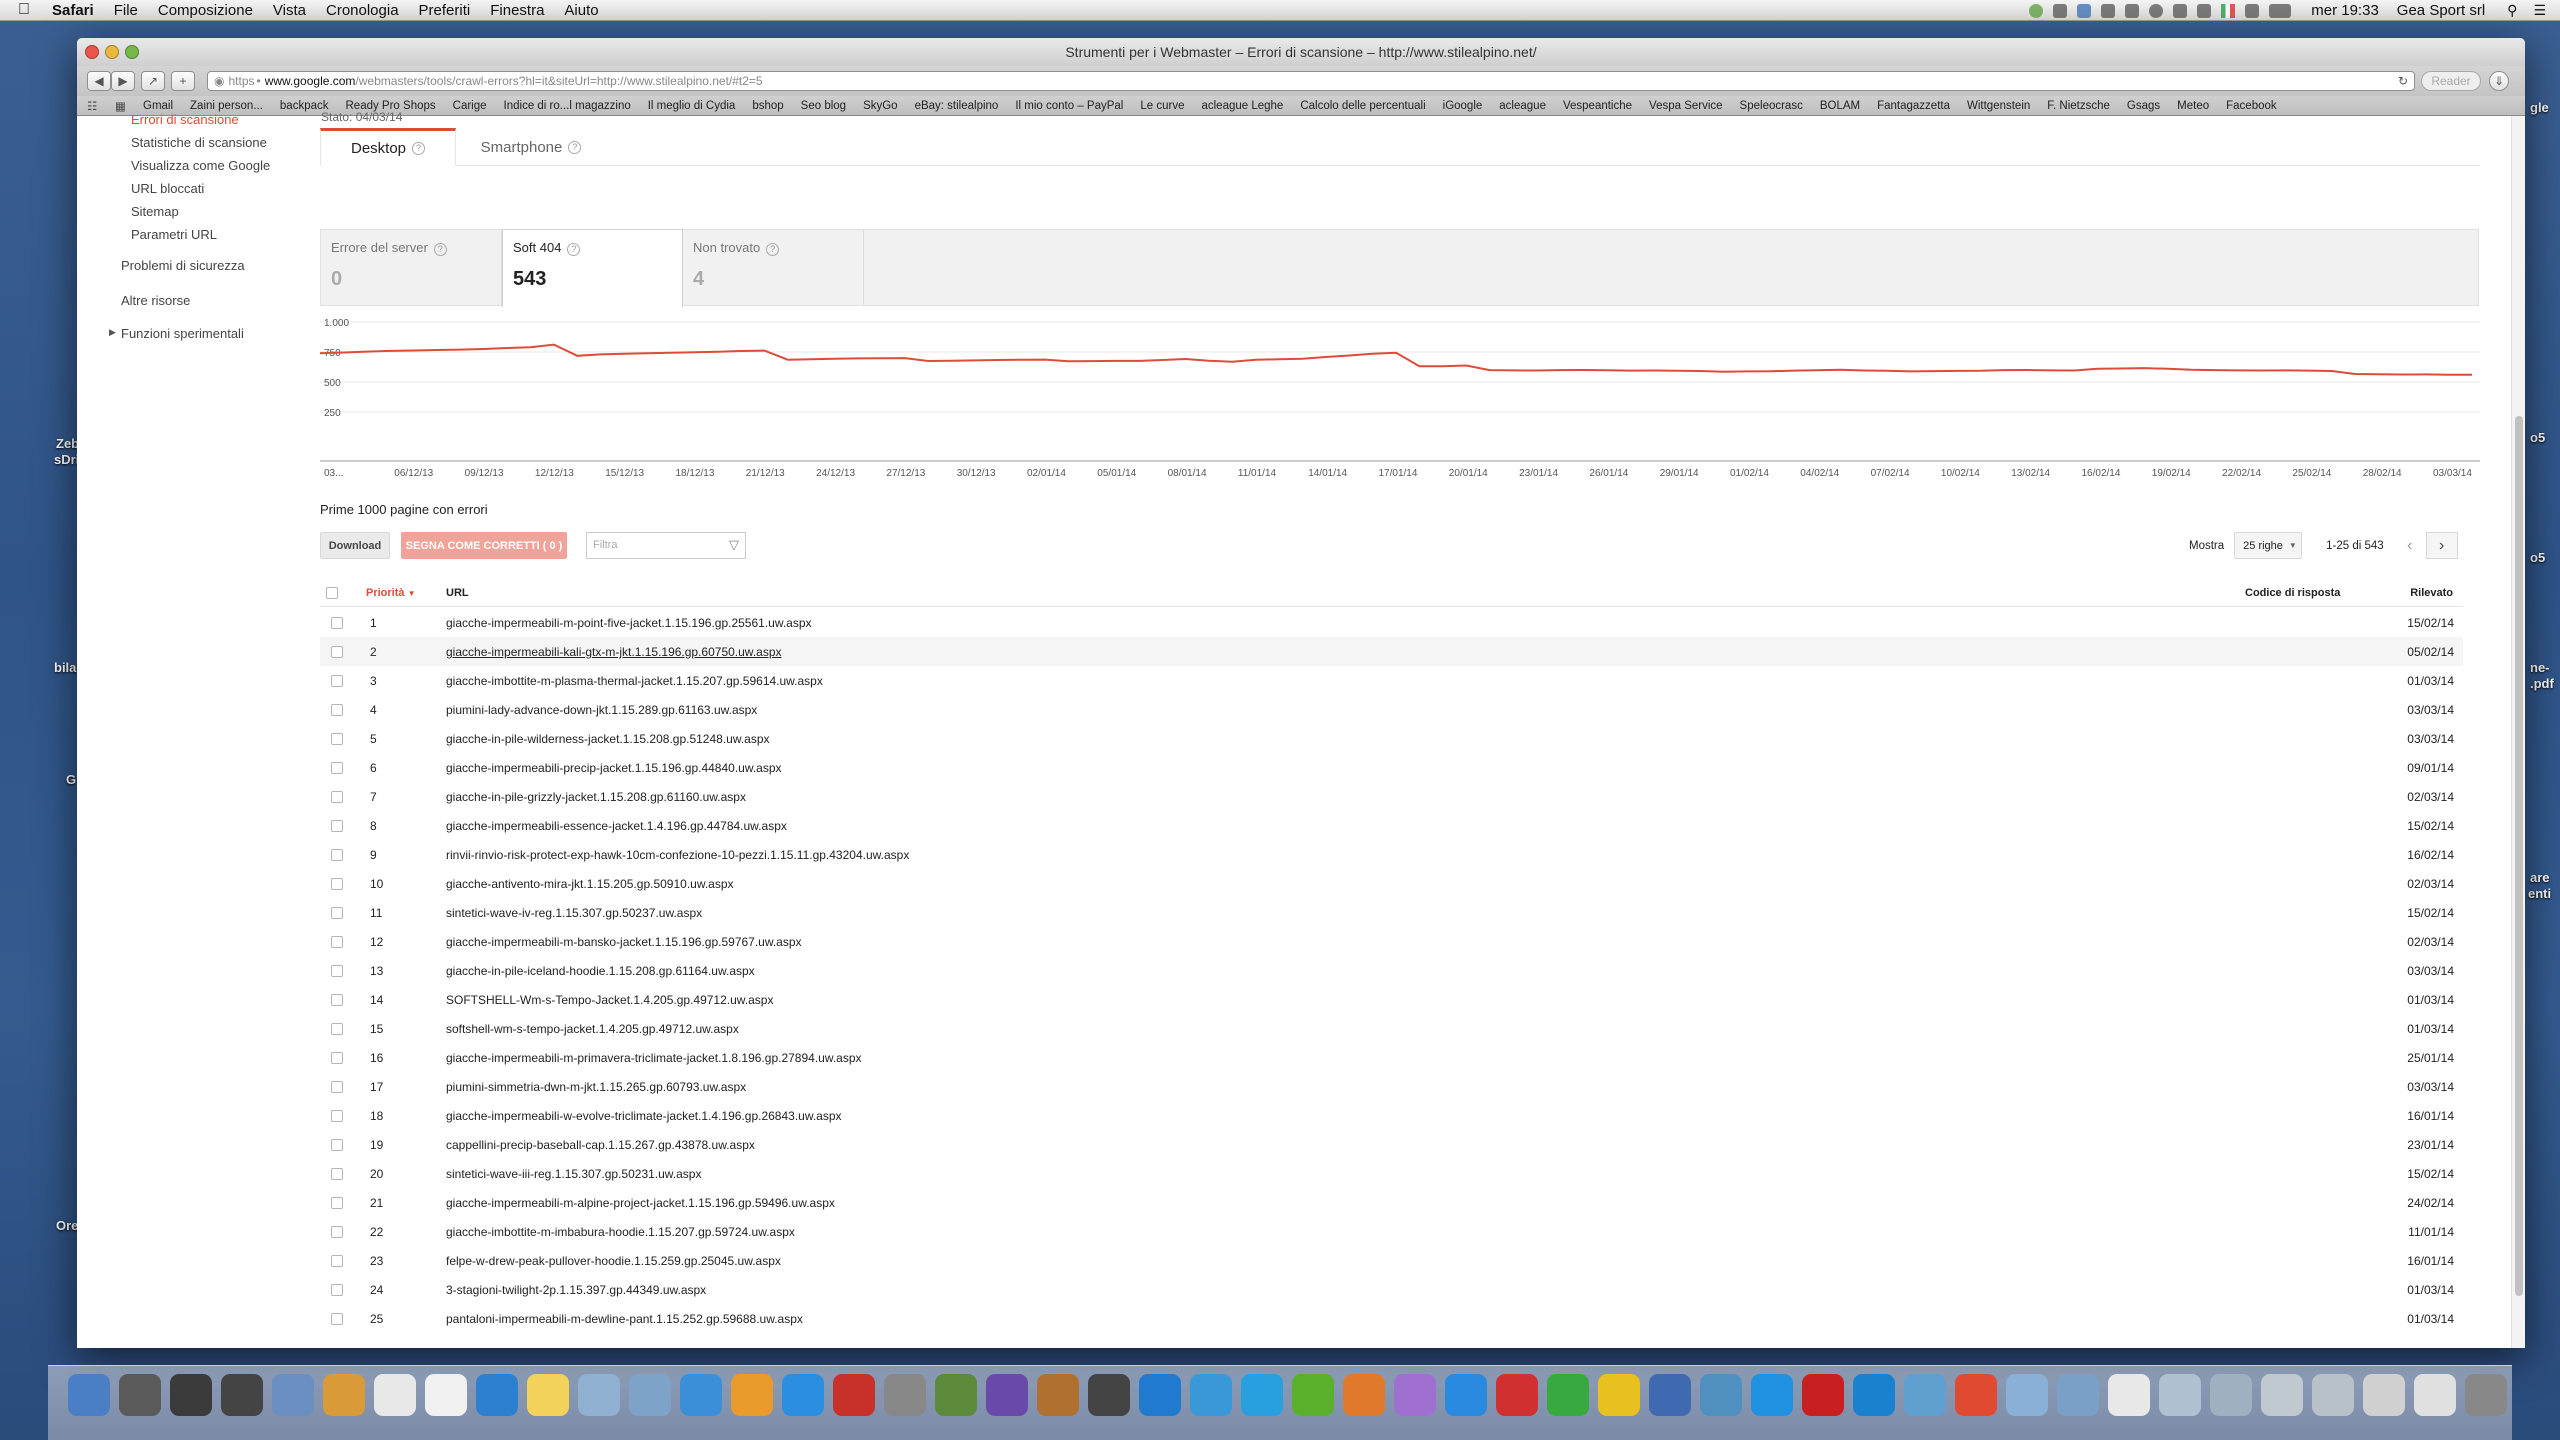 The height and width of the screenshot is (1440, 2560). What do you see at coordinates (155, 300) in the screenshot?
I see `sidebar-item-altre-risorse: Altre risorse` at bounding box center [155, 300].